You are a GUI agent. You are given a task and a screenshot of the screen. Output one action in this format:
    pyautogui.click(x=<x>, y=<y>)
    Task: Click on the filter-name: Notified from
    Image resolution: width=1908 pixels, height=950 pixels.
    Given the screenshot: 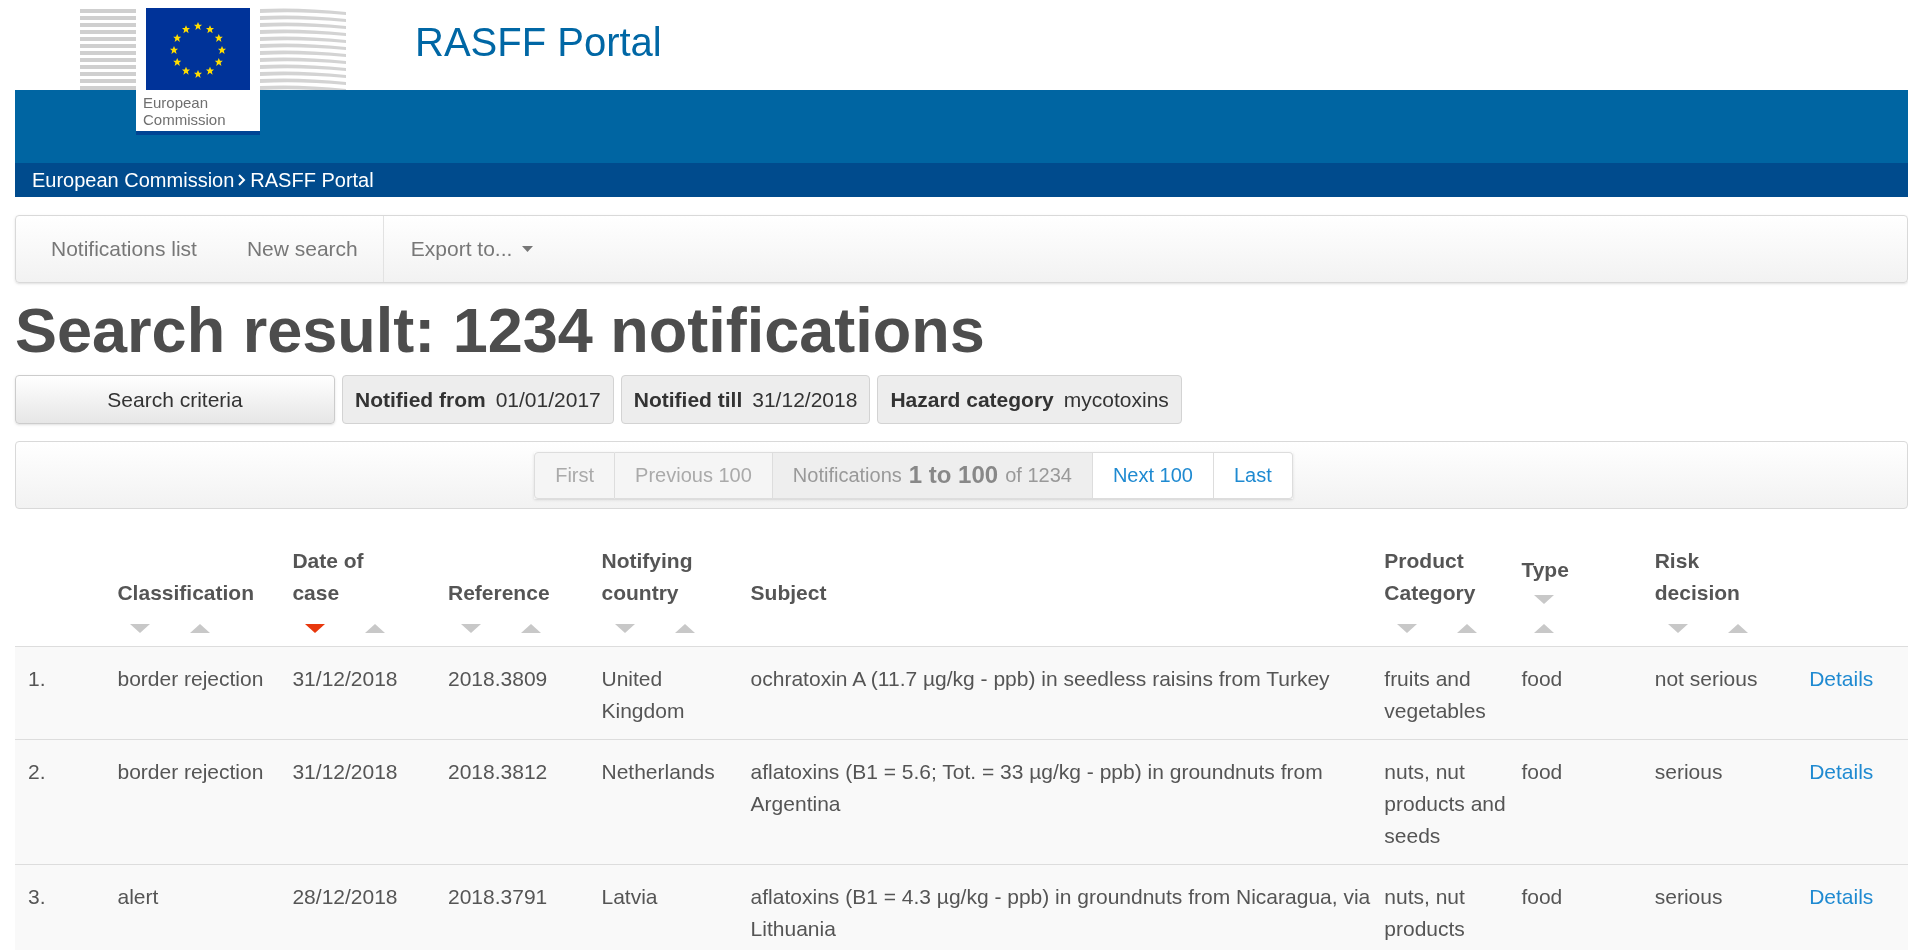 What is the action you would take?
    pyautogui.click(x=420, y=399)
    